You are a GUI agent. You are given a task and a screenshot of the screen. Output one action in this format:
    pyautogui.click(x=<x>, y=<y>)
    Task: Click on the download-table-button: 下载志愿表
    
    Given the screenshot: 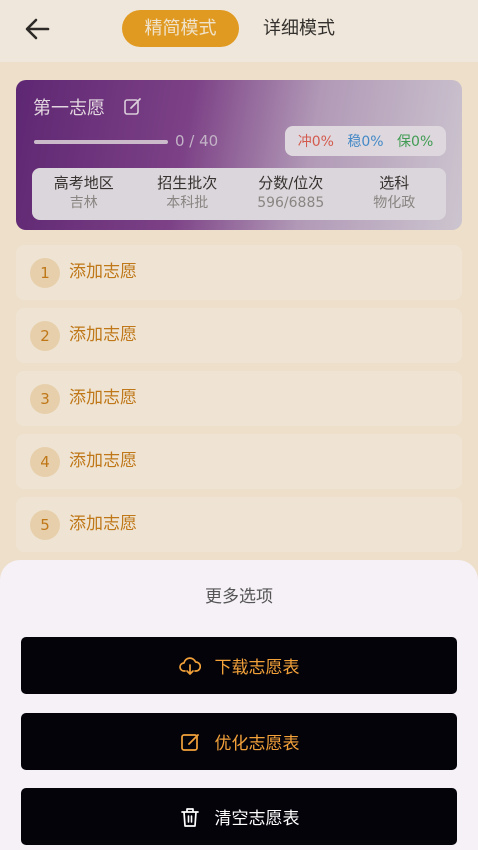 What is the action you would take?
    pyautogui.click(x=239, y=665)
    